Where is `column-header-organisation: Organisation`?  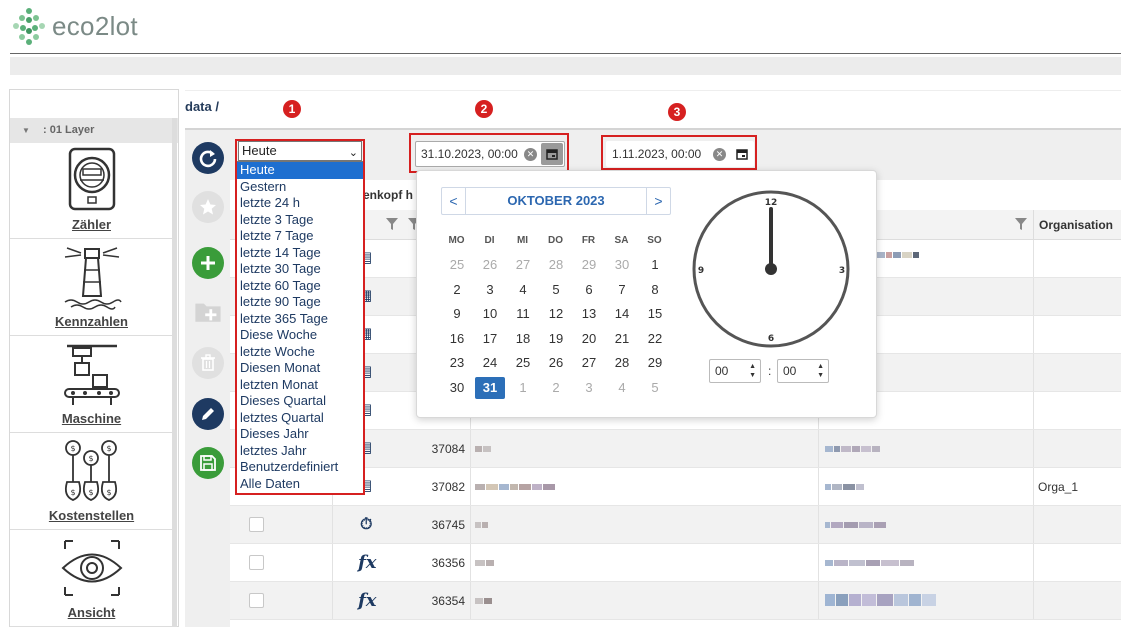
column-header-organisation: Organisation is located at coordinates (1077, 225).